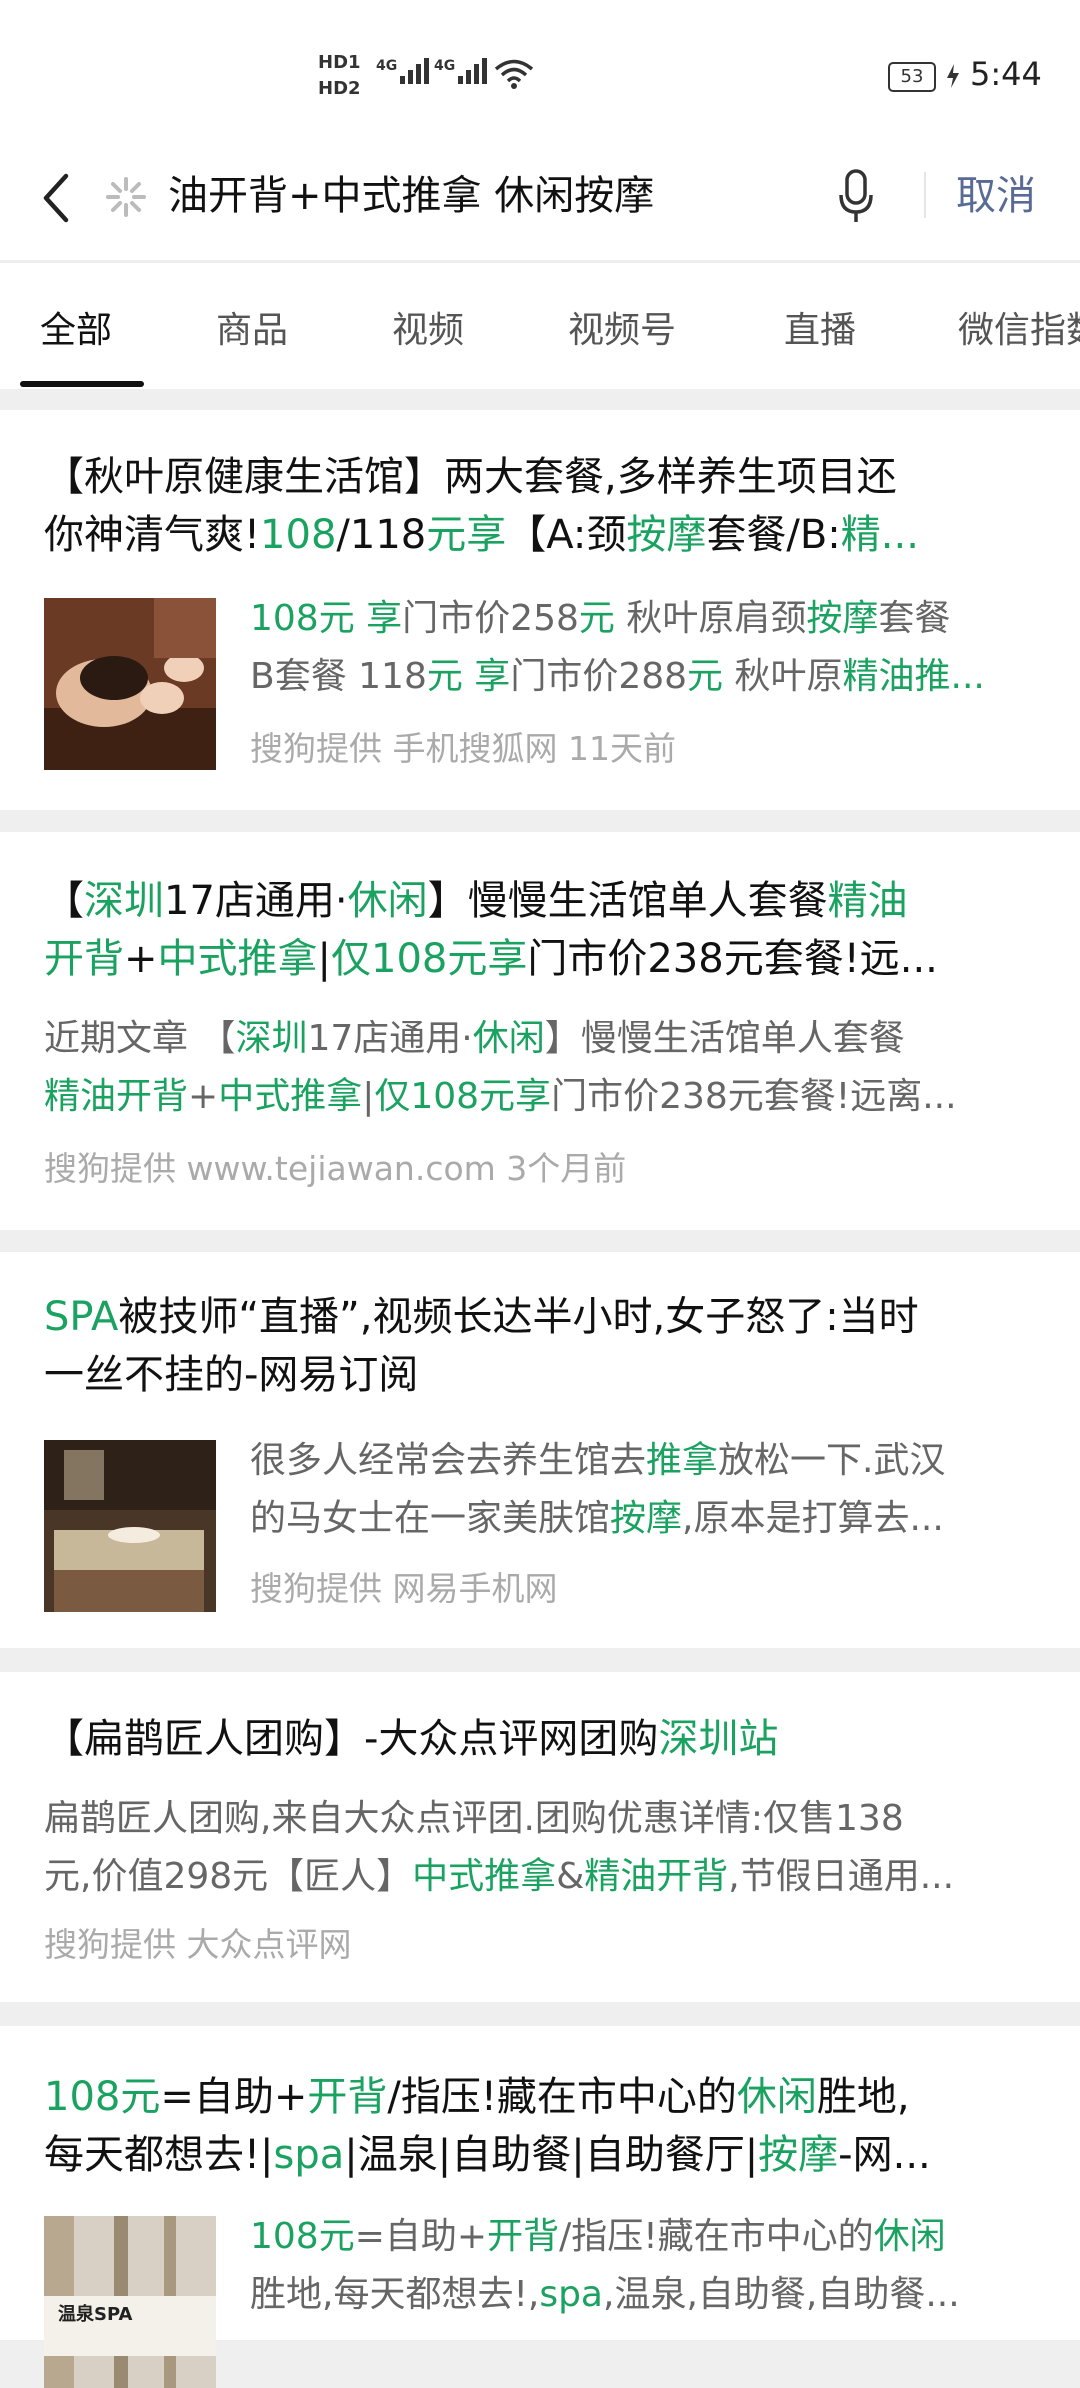 This screenshot has width=1080, height=2388. Describe the element at coordinates (925, 195) in the screenshot. I see `divider` at that location.